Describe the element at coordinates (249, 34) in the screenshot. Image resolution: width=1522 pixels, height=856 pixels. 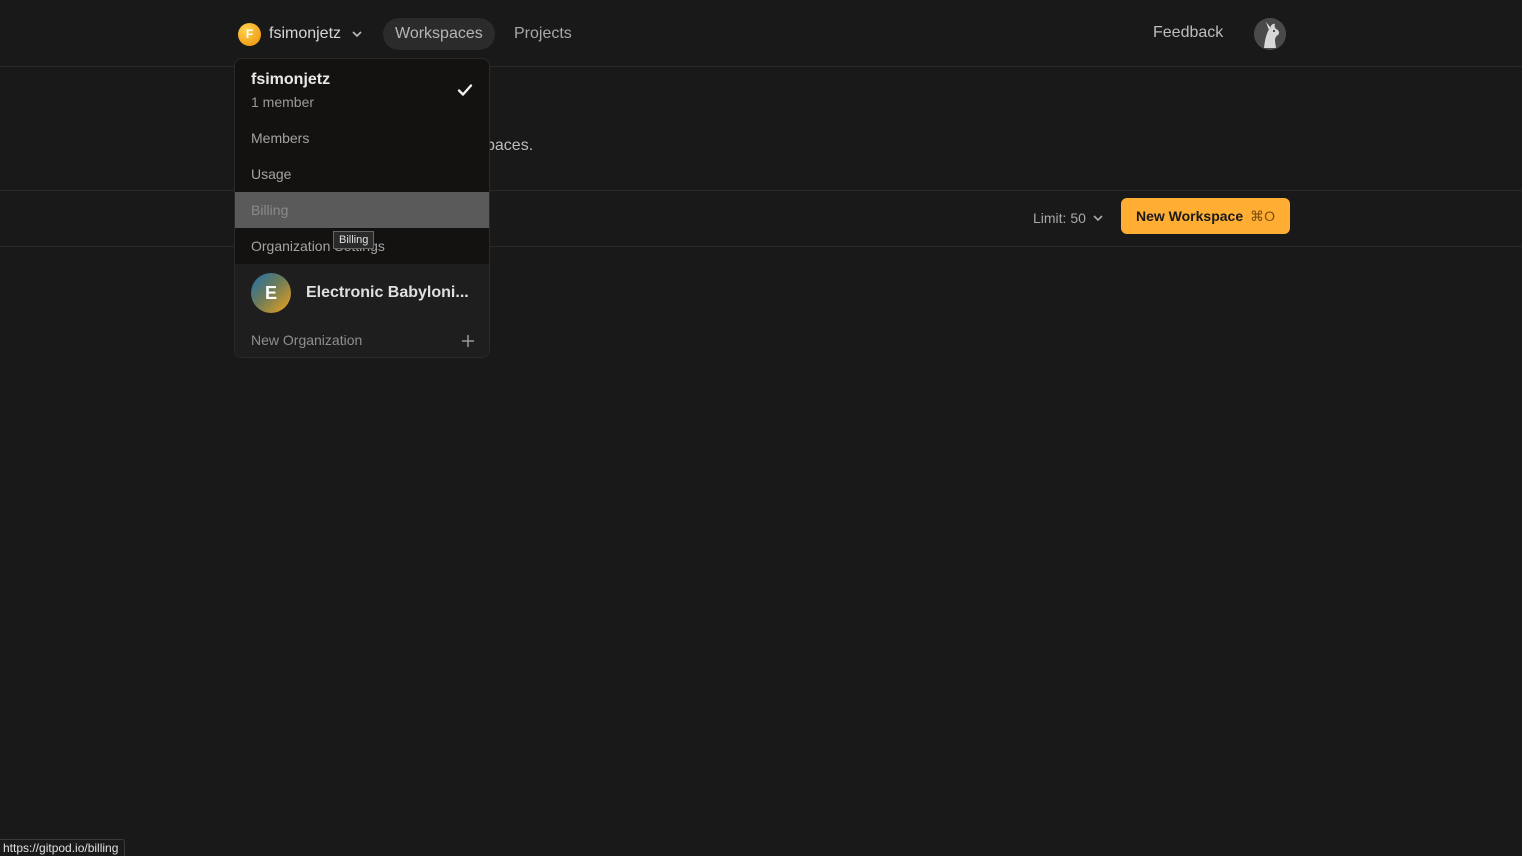
I see `org-avatar: F` at that location.